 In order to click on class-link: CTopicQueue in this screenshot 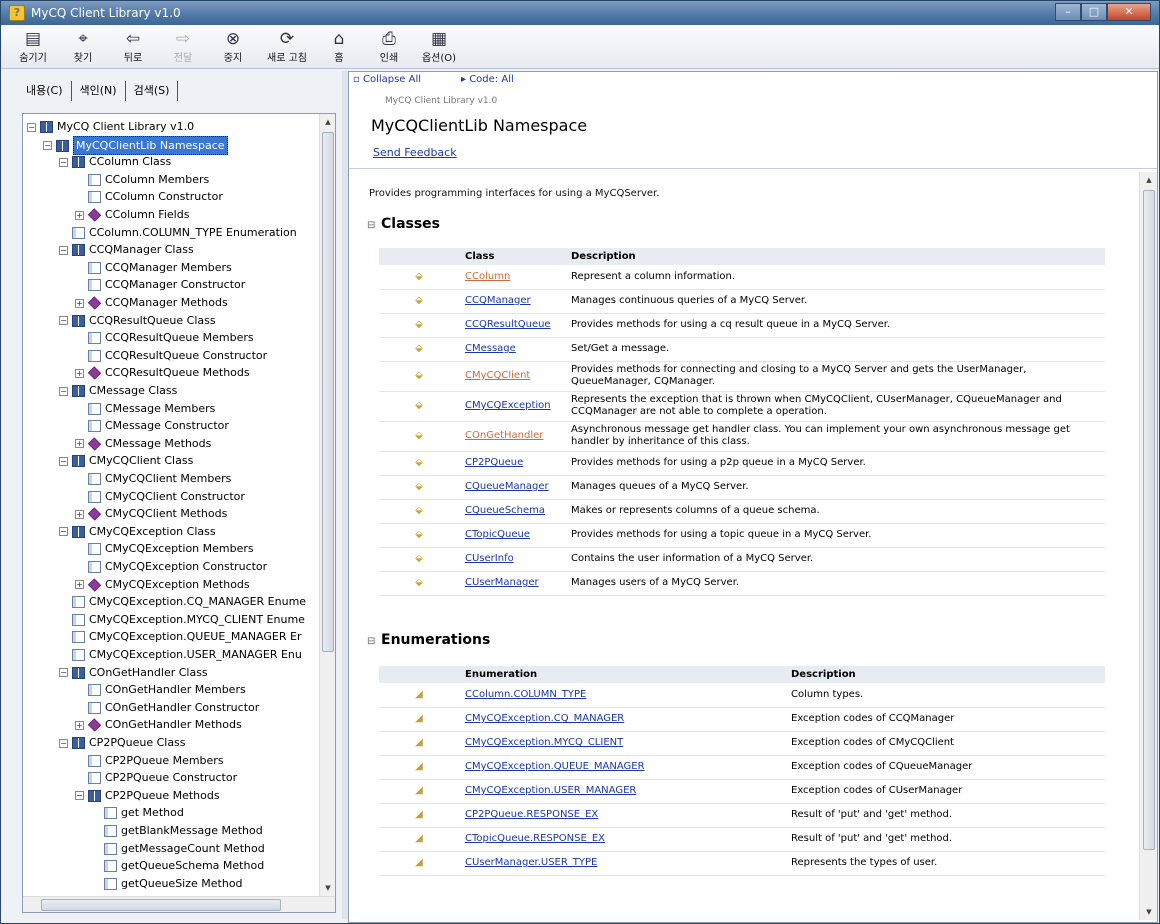, I will do `click(497, 534)`.